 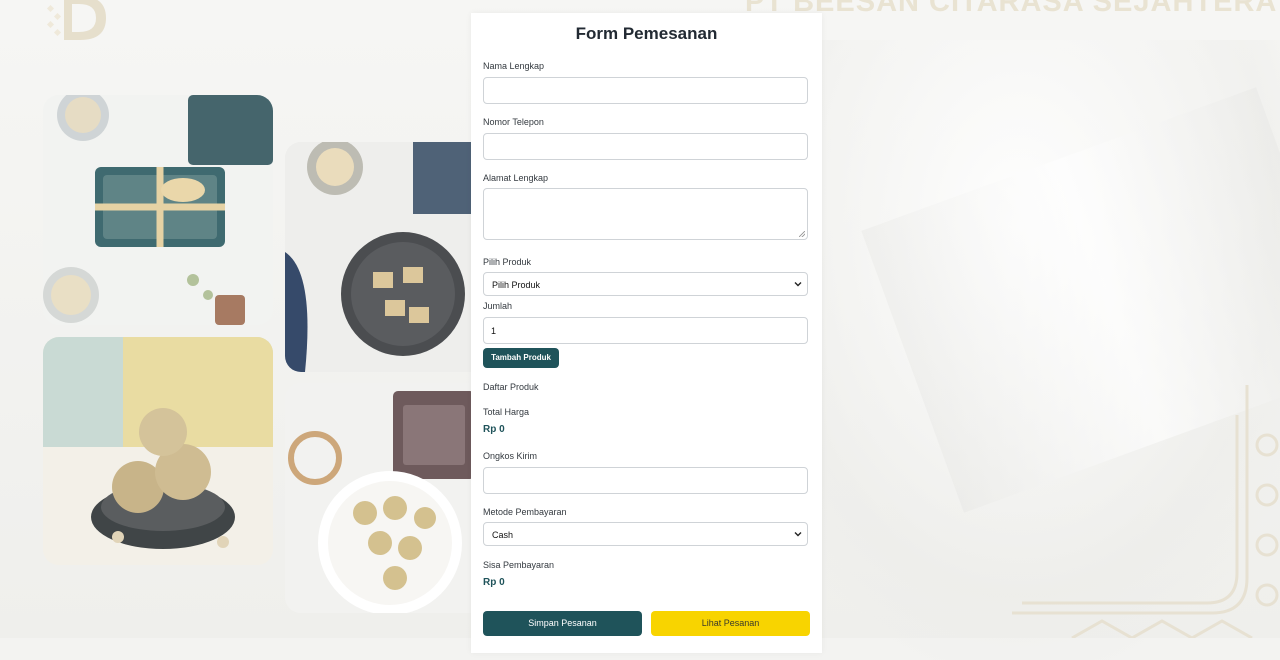 What do you see at coordinates (494, 331) in the screenshot?
I see `quantity-value: 1` at bounding box center [494, 331].